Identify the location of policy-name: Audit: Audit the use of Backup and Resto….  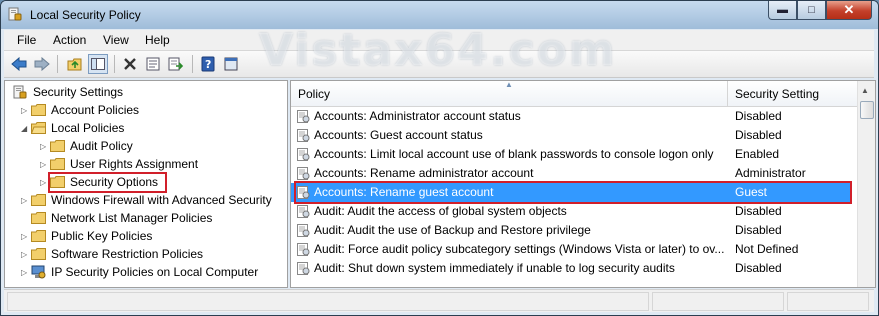
(452, 230).